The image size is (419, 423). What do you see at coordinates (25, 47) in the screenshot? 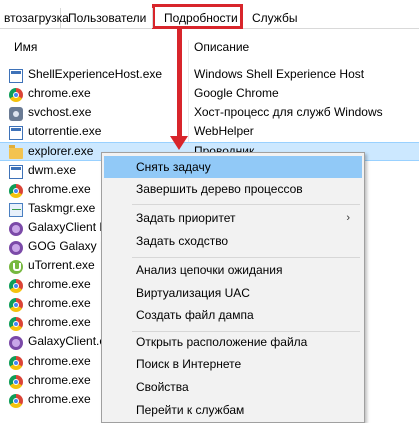
I see `column-header-name: Имя` at bounding box center [25, 47].